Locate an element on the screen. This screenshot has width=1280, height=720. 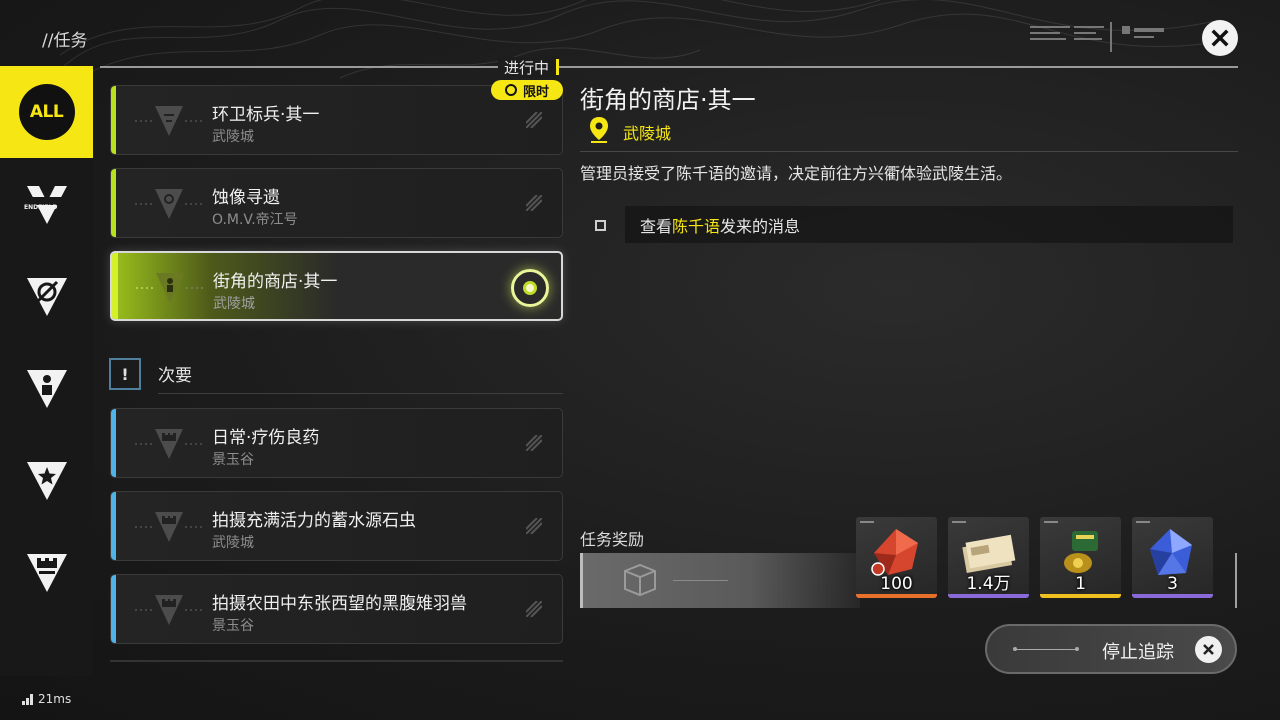
blue-crystal-icon is located at coordinates (1171, 552).